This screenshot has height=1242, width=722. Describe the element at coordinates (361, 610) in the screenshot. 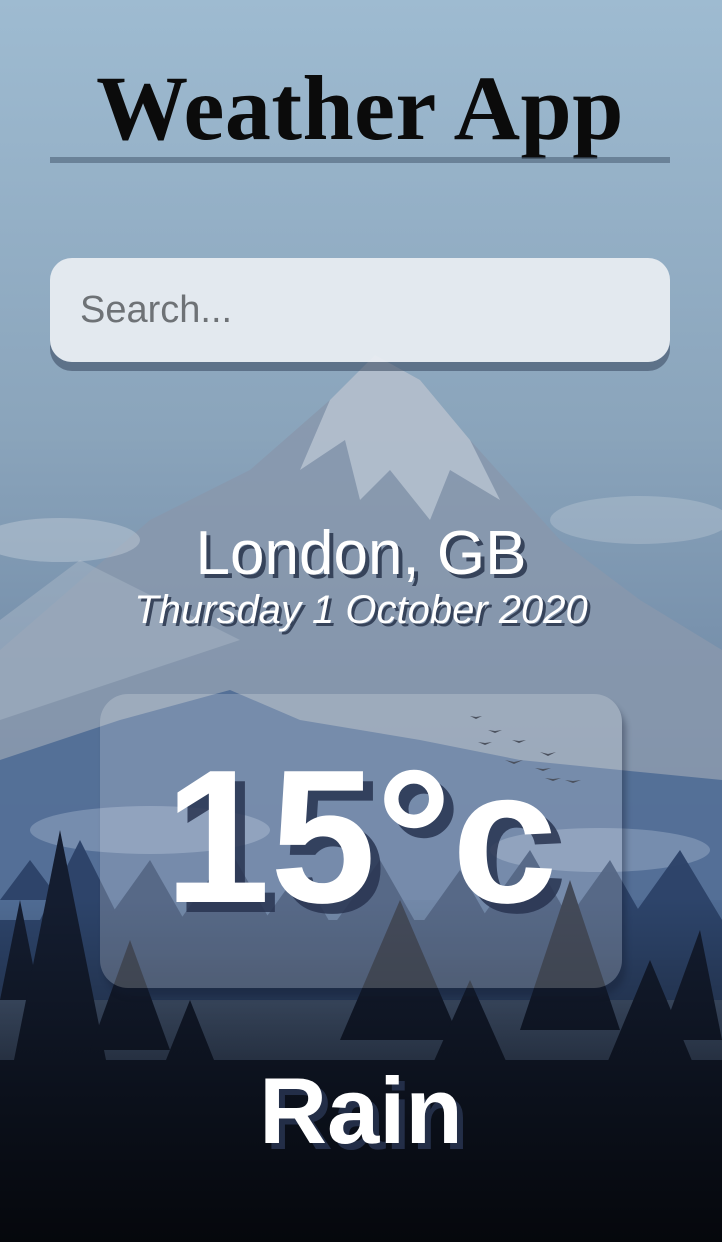

I see `date-label: Thursday 1 October 2020` at that location.